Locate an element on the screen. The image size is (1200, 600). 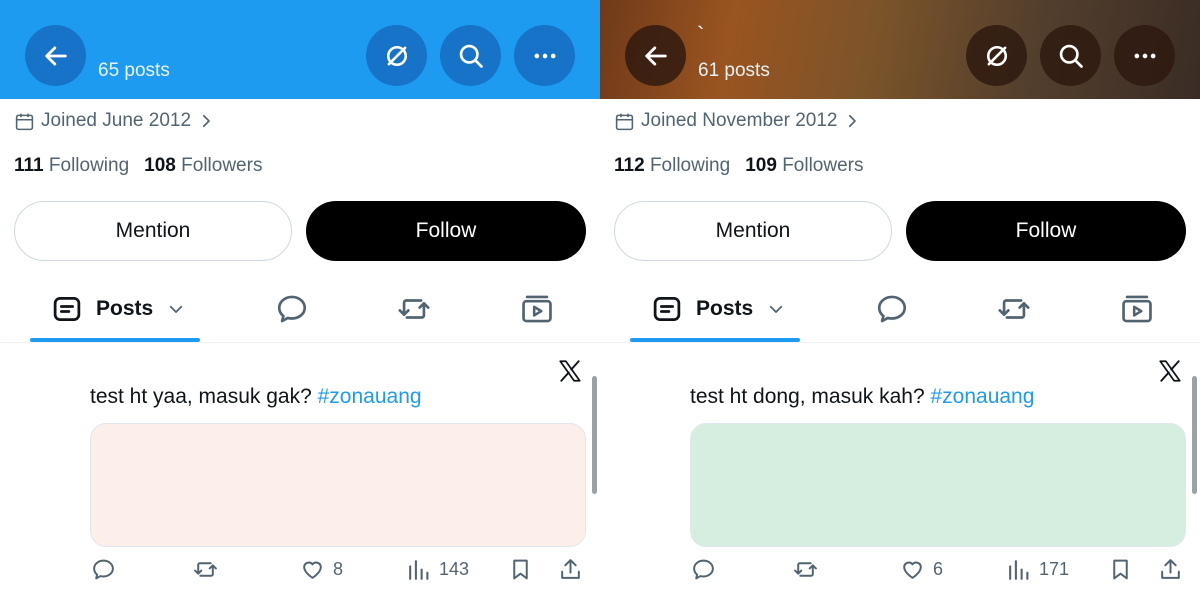
active-tab-indicator is located at coordinates (115, 340).